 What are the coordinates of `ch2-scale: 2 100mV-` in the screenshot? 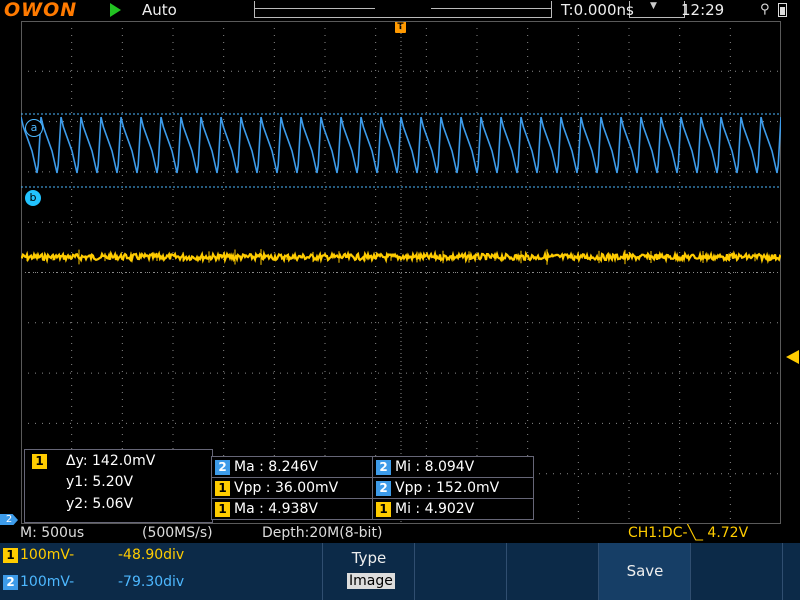 It's located at (38, 582).